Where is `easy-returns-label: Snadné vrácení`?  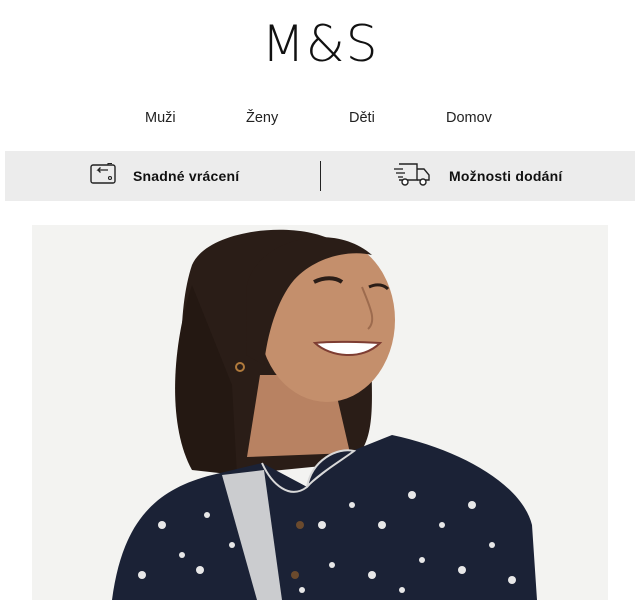
easy-returns-label: Snadné vrácení is located at coordinates (186, 176).